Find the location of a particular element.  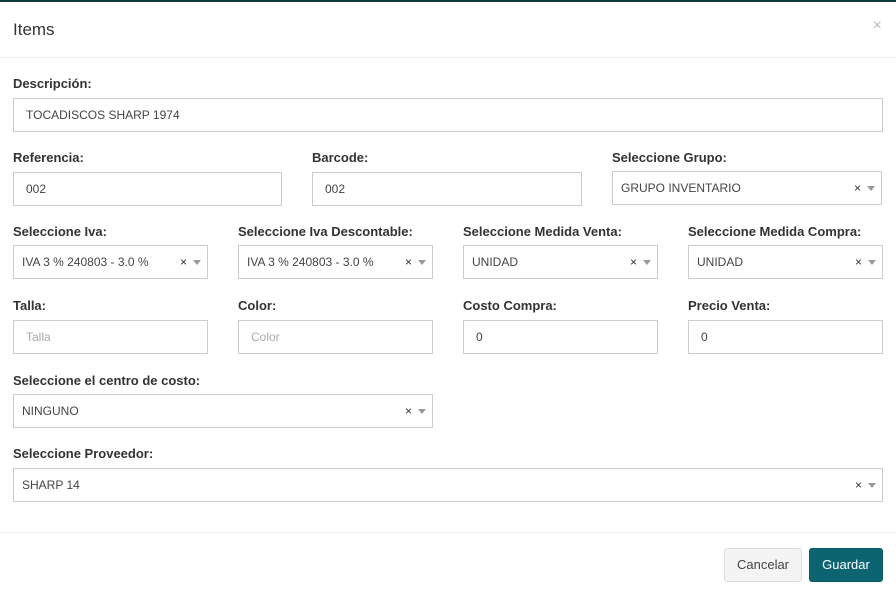

header-divider is located at coordinates (448, 57).